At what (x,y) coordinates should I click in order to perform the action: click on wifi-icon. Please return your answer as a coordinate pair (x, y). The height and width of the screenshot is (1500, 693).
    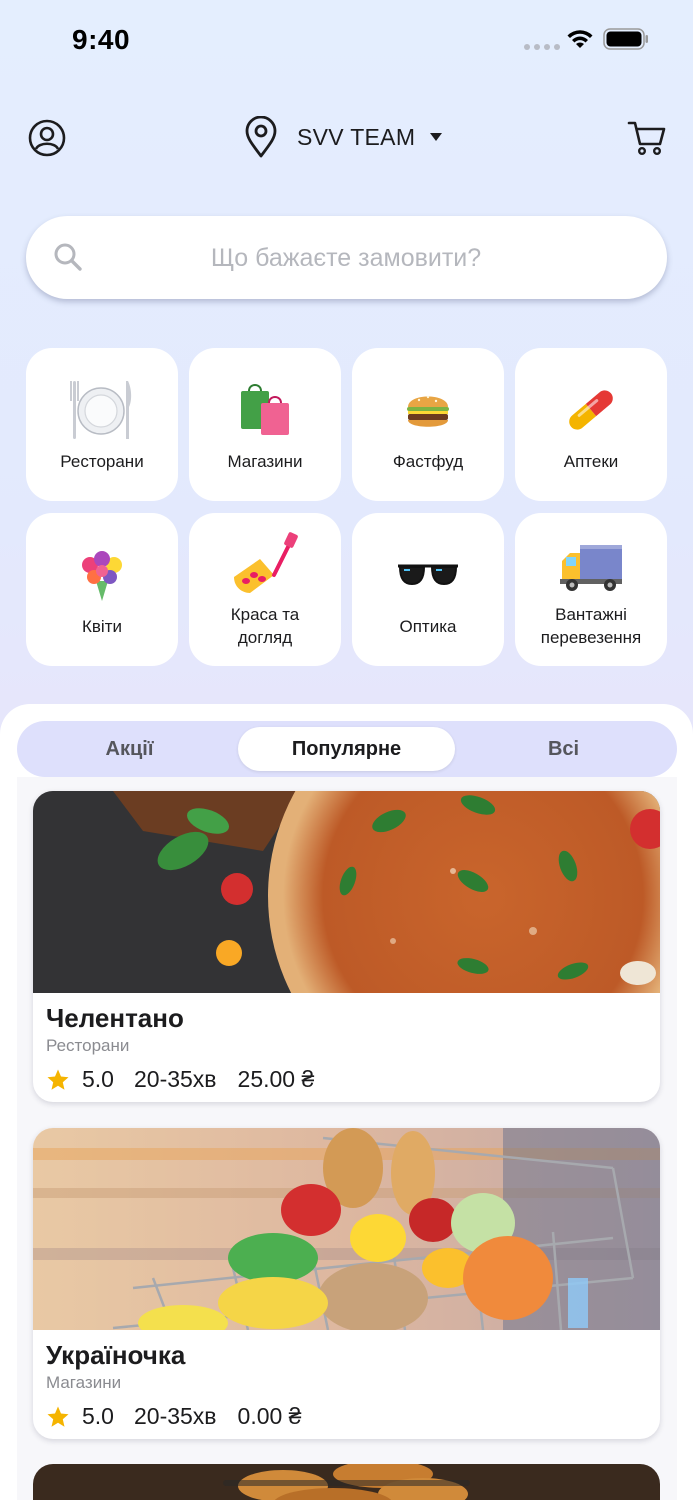
    Looking at the image, I should click on (580, 39).